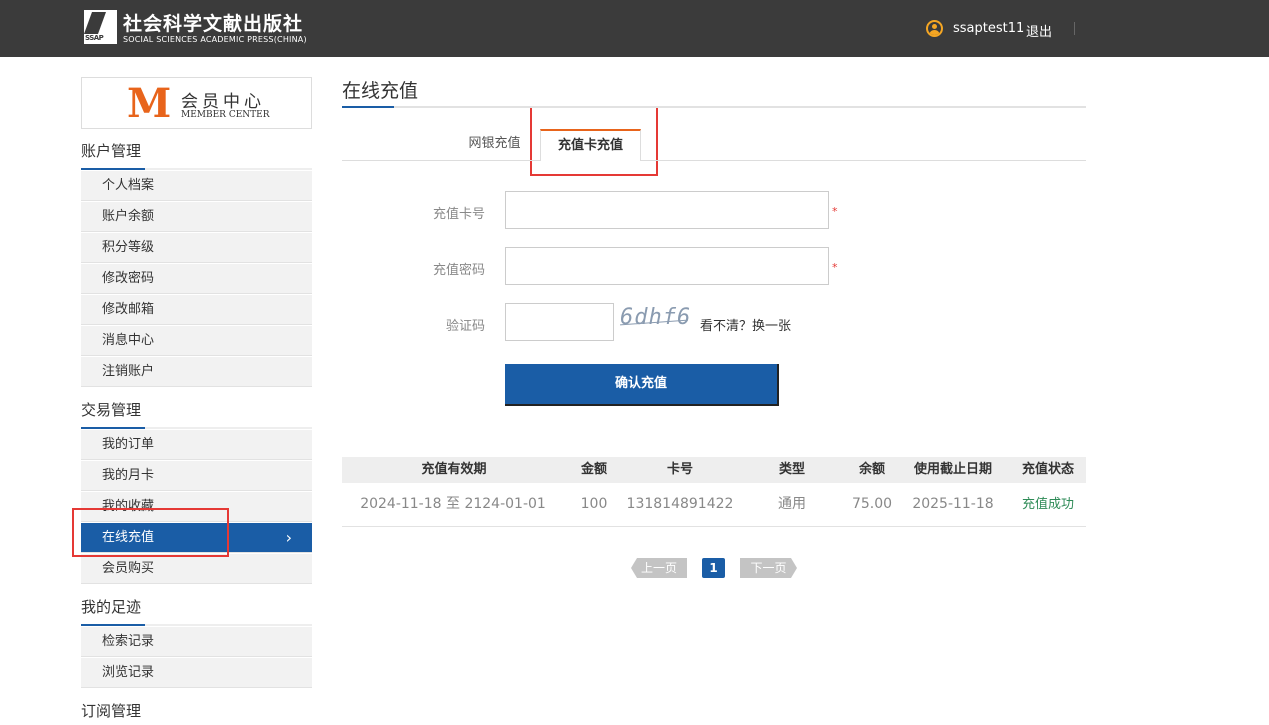 Image resolution: width=1269 pixels, height=725 pixels. Describe the element at coordinates (934, 28) in the screenshot. I see `user-icon` at that location.